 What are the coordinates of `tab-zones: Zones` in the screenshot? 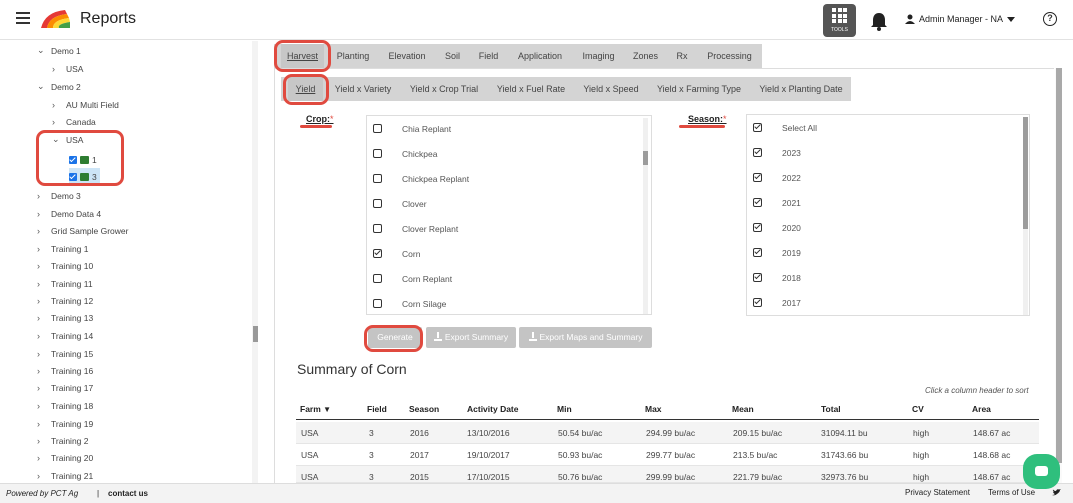 It's located at (645, 56).